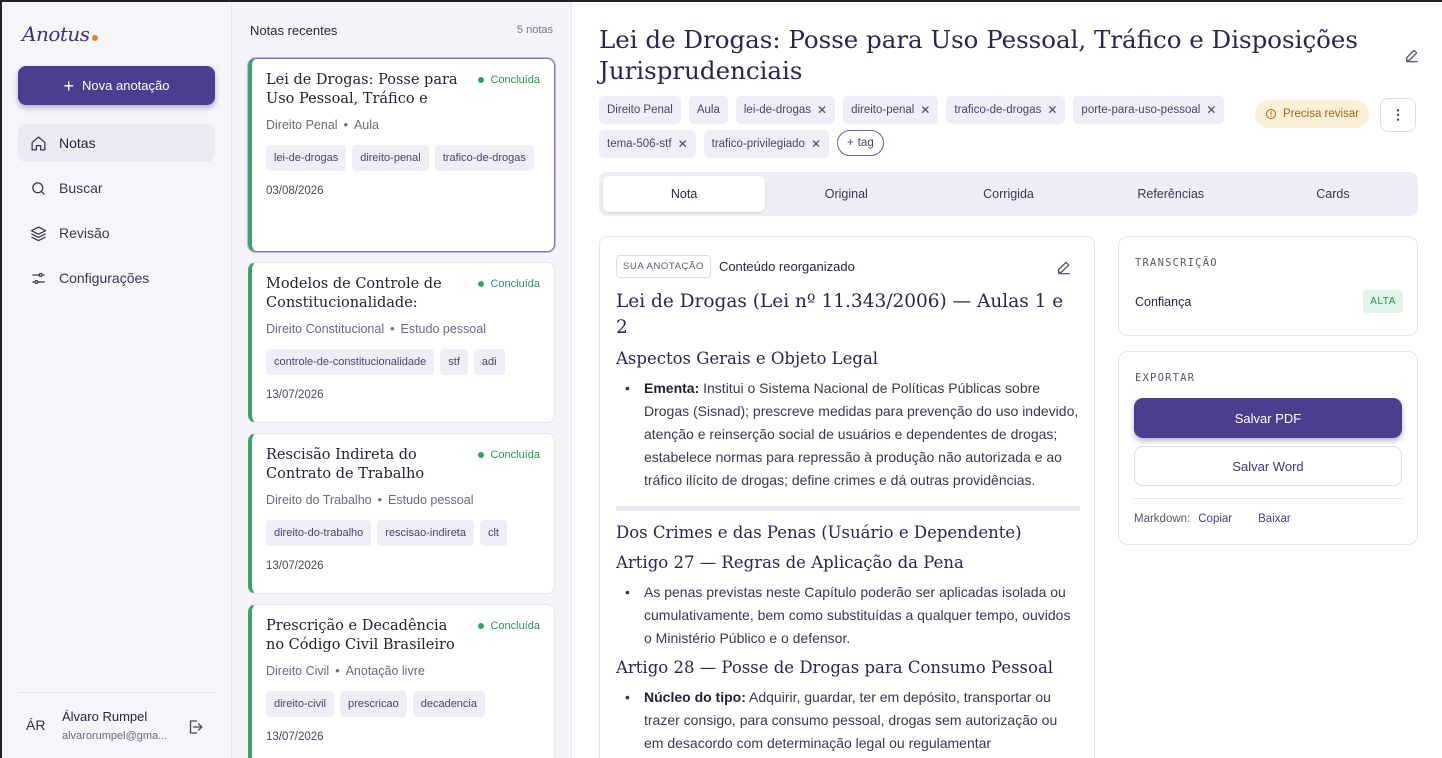  Describe the element at coordinates (1176, 263) in the screenshot. I see `transcription-label: TRANSCRIÇÃO` at that location.